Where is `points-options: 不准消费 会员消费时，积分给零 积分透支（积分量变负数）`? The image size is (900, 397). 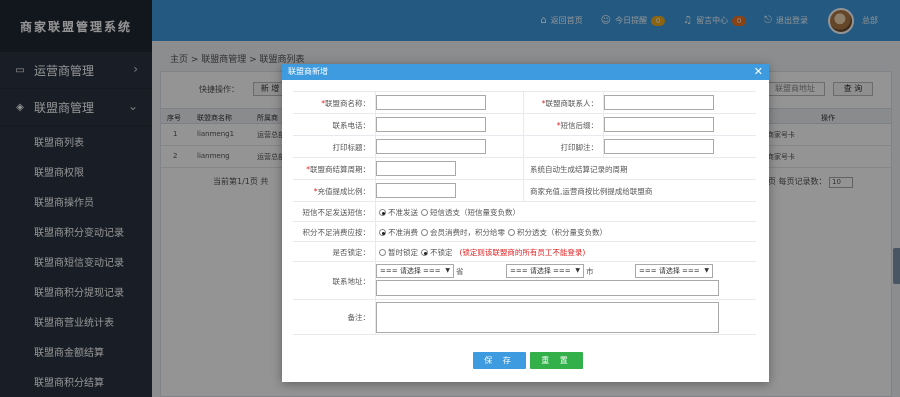
points-options: 不准消费 会员消费时，积分给零 积分透支（积分量变负数） is located at coordinates (494, 232).